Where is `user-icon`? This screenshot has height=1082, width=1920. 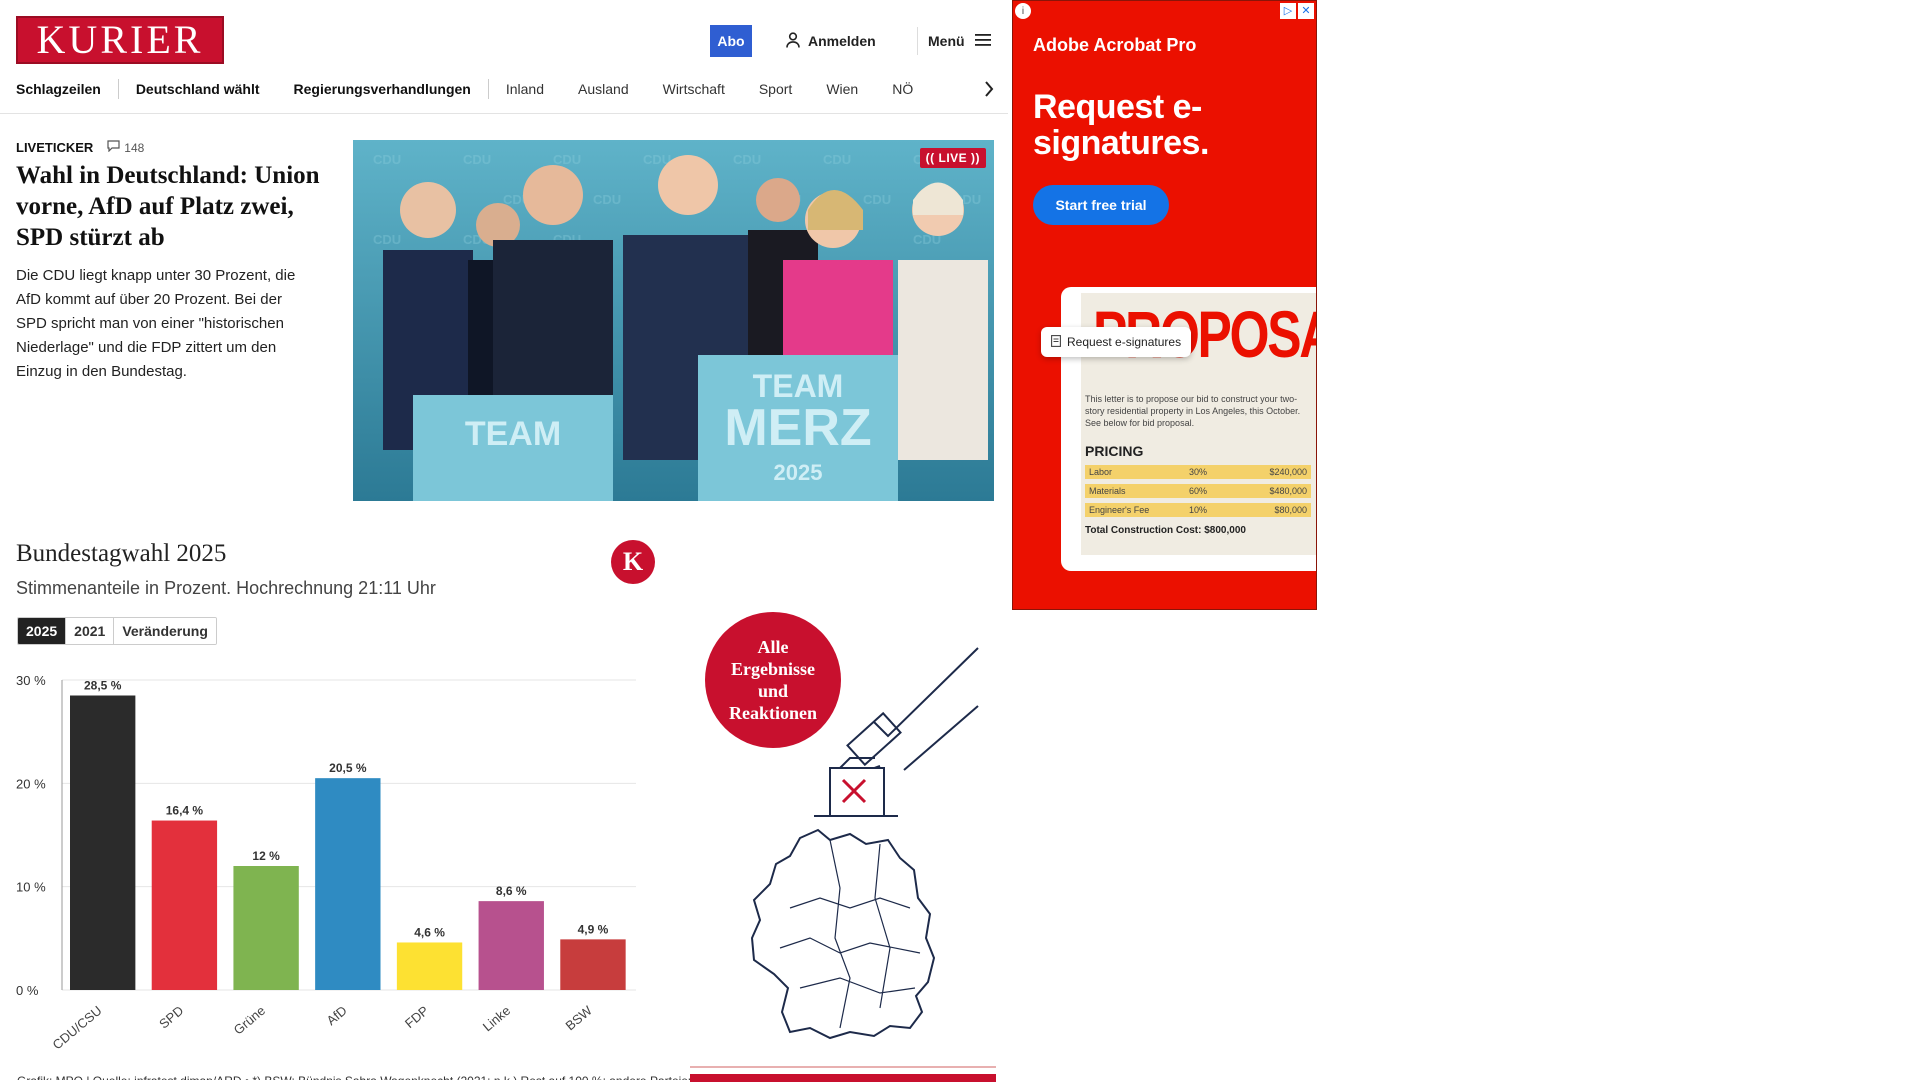
user-icon is located at coordinates (793, 41).